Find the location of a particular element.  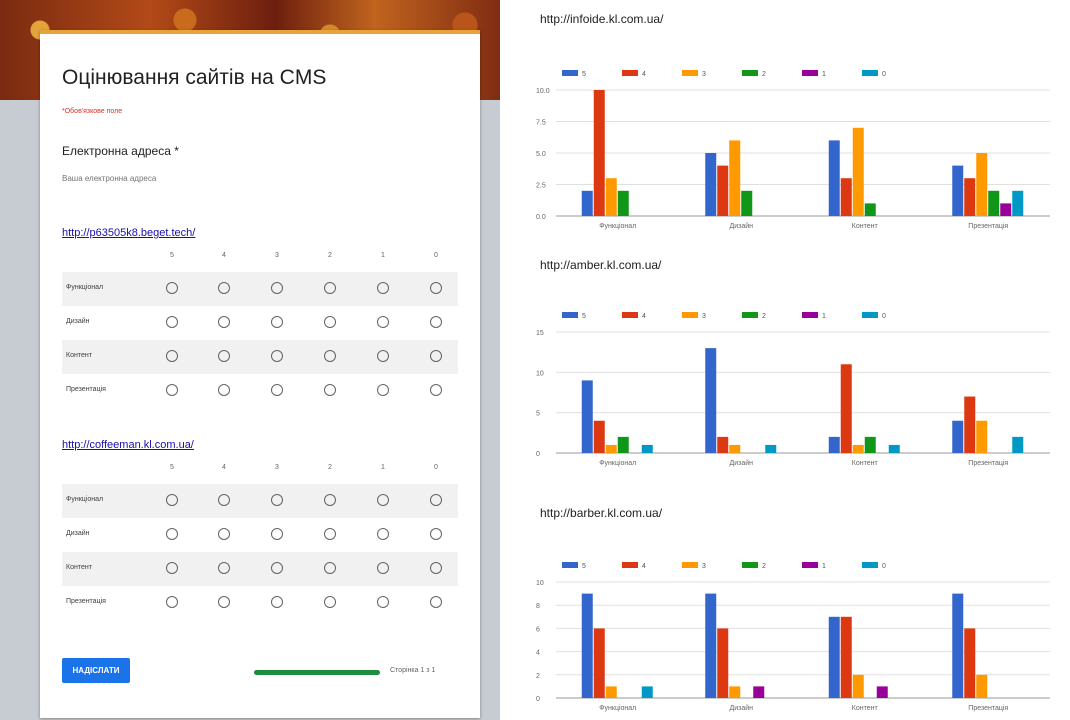

x-tick-label: Контент is located at coordinates (865, 226).